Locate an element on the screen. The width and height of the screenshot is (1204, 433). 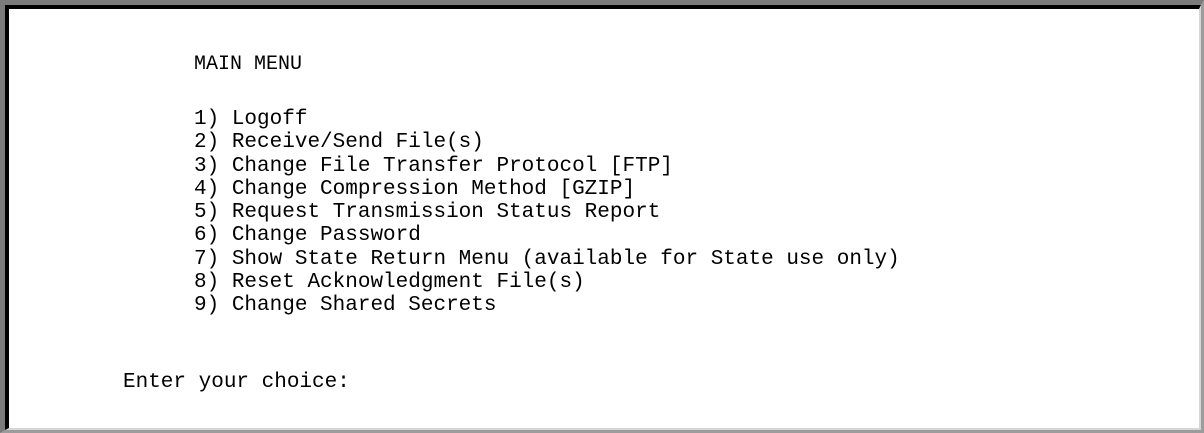
menu-title: MAIN MENU is located at coordinates (248, 64).